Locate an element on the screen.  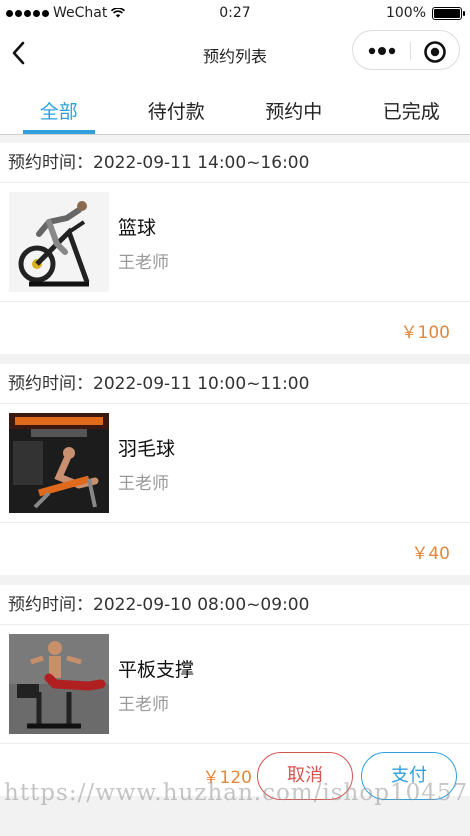
dip-station-image is located at coordinates (59, 684).